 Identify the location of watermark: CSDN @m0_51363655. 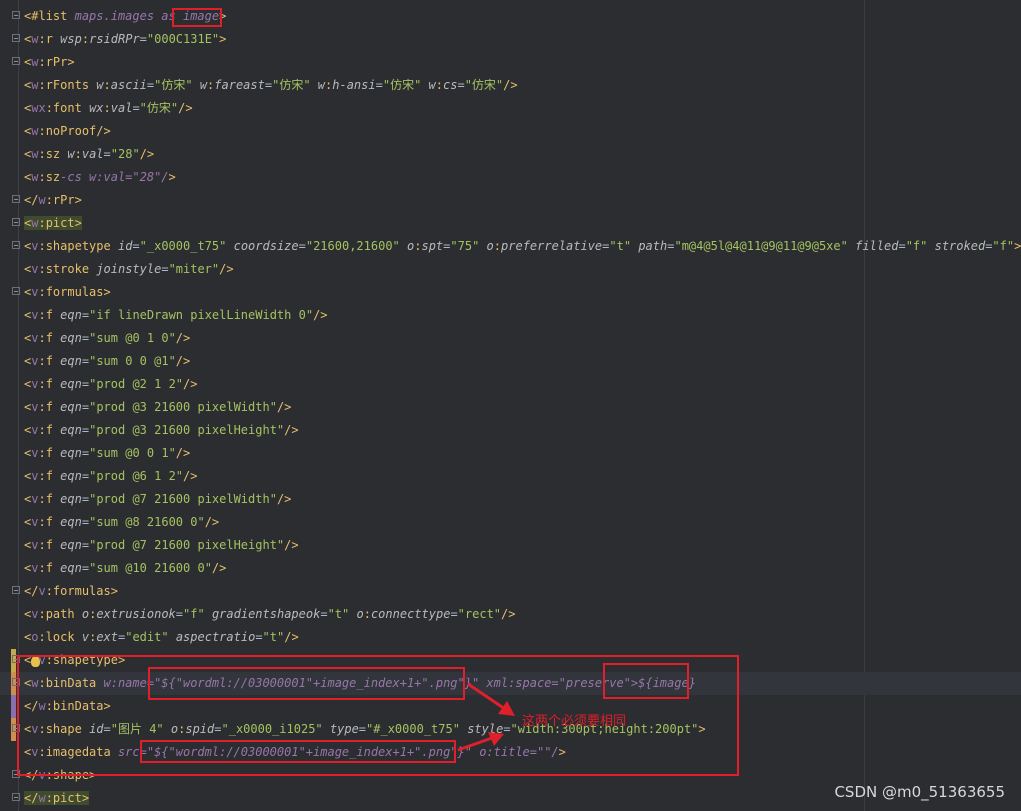
(919, 792).